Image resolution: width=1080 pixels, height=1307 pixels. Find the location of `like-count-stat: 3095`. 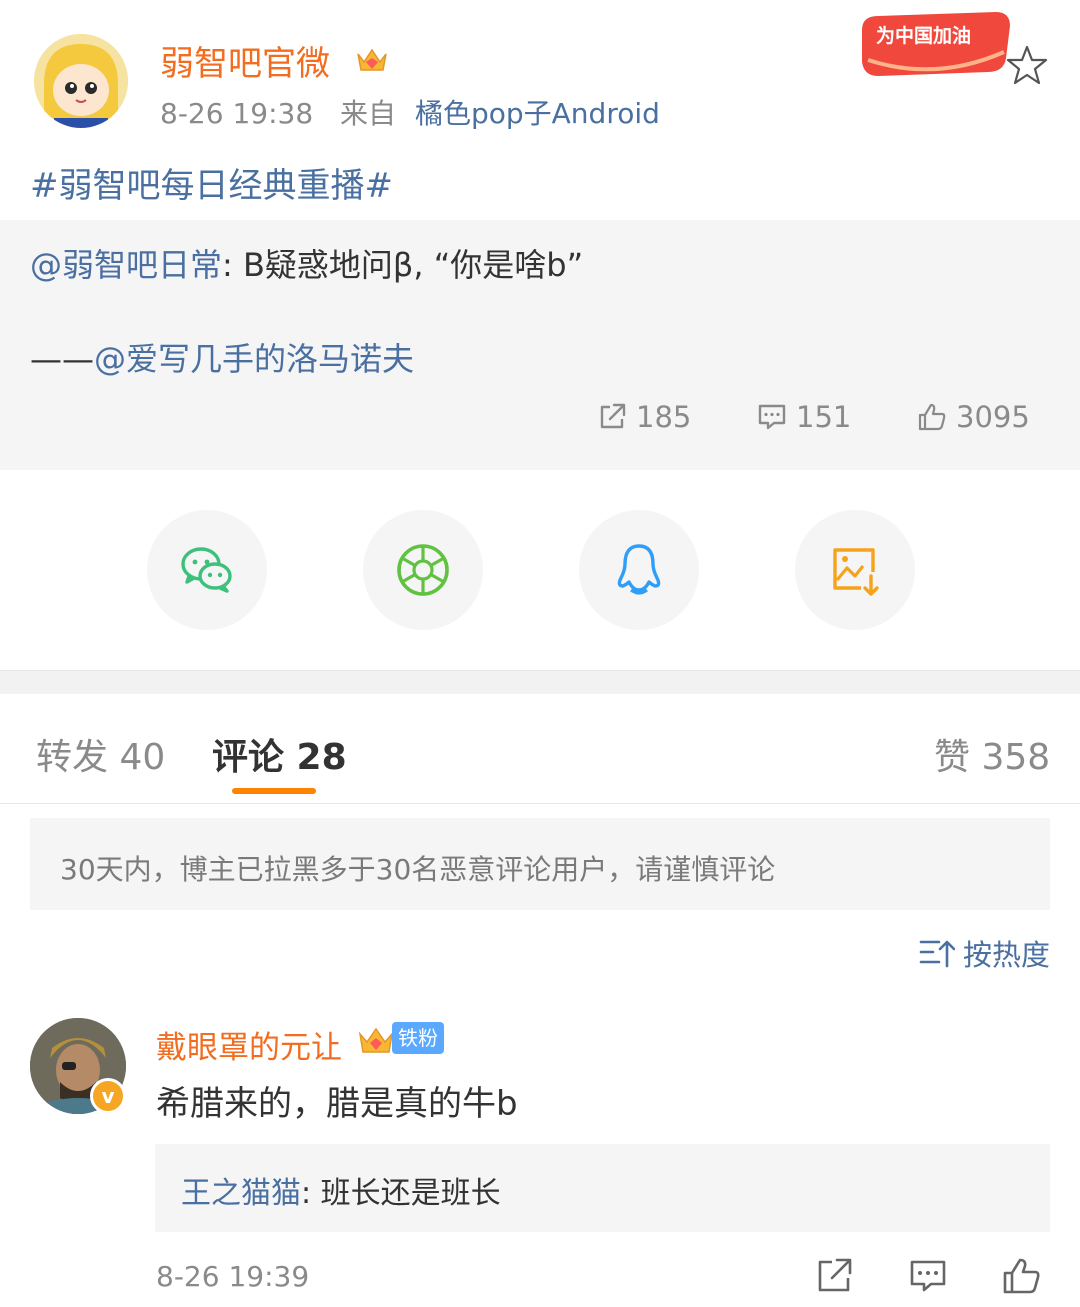

like-count-stat: 3095 is located at coordinates (973, 417).